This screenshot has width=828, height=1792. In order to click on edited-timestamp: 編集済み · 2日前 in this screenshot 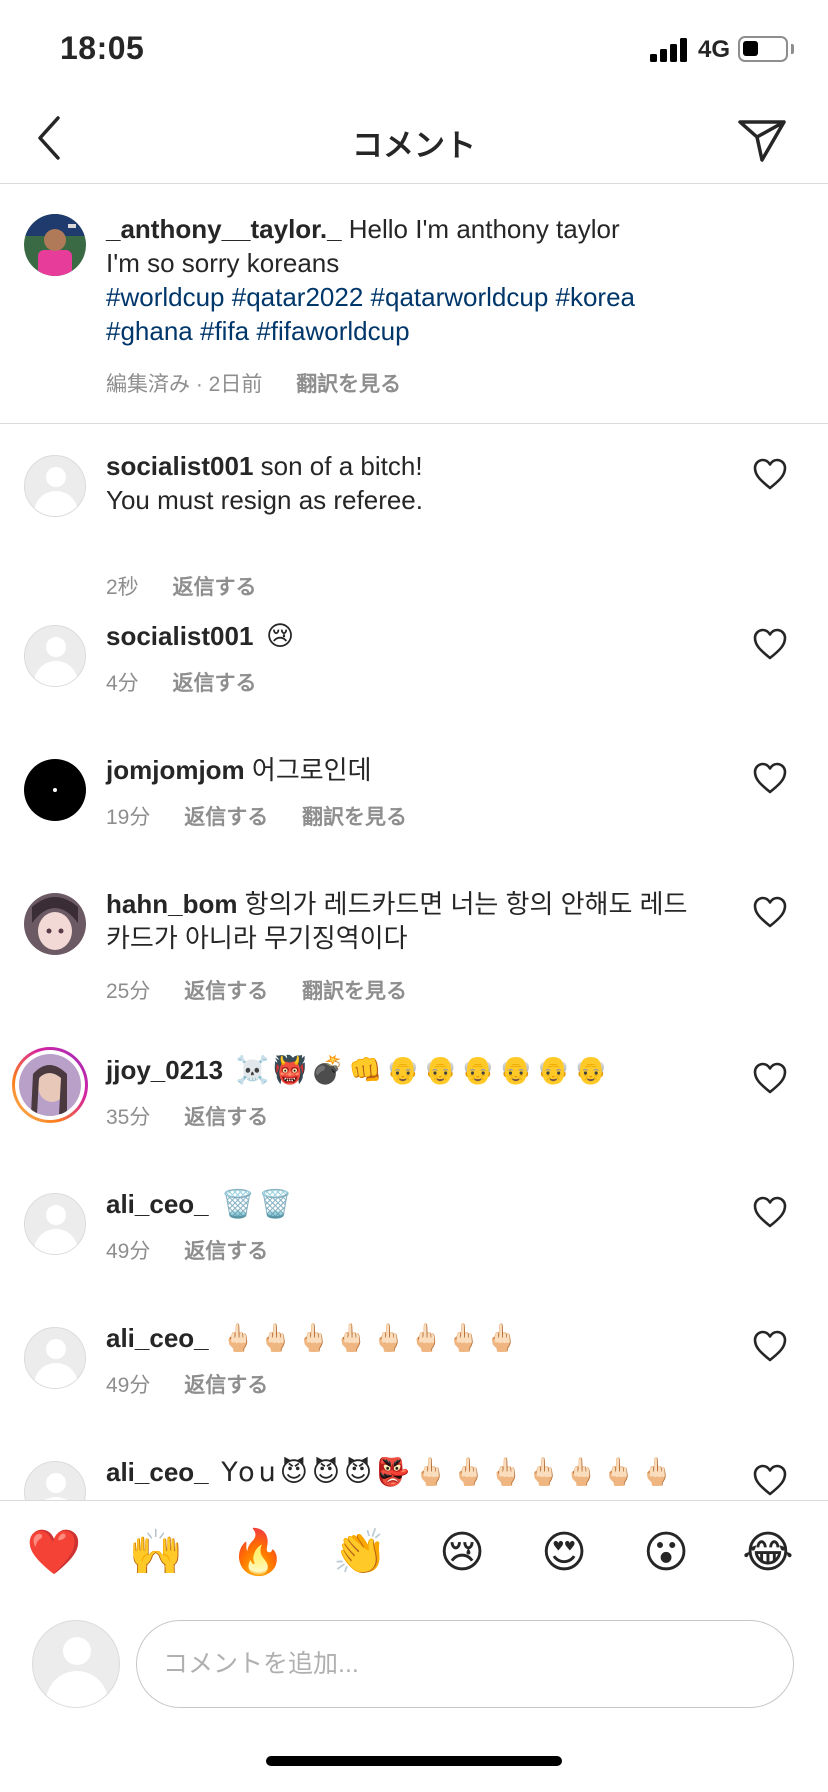, I will do `click(184, 384)`.